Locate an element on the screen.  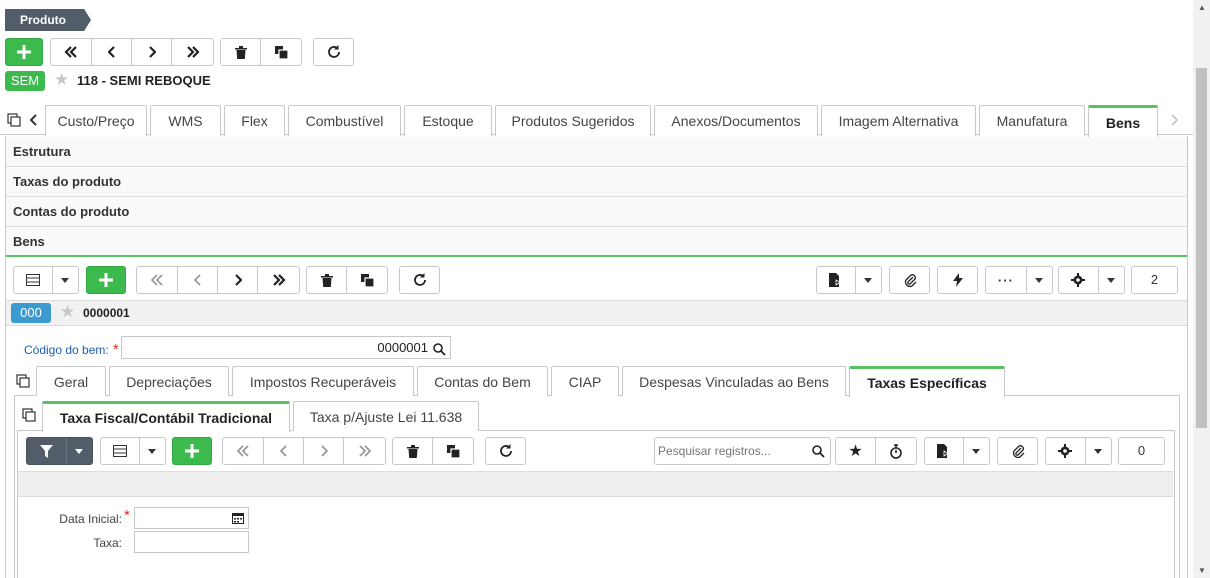
subtab-depreciacoes: Depreciações is located at coordinates (169, 381).